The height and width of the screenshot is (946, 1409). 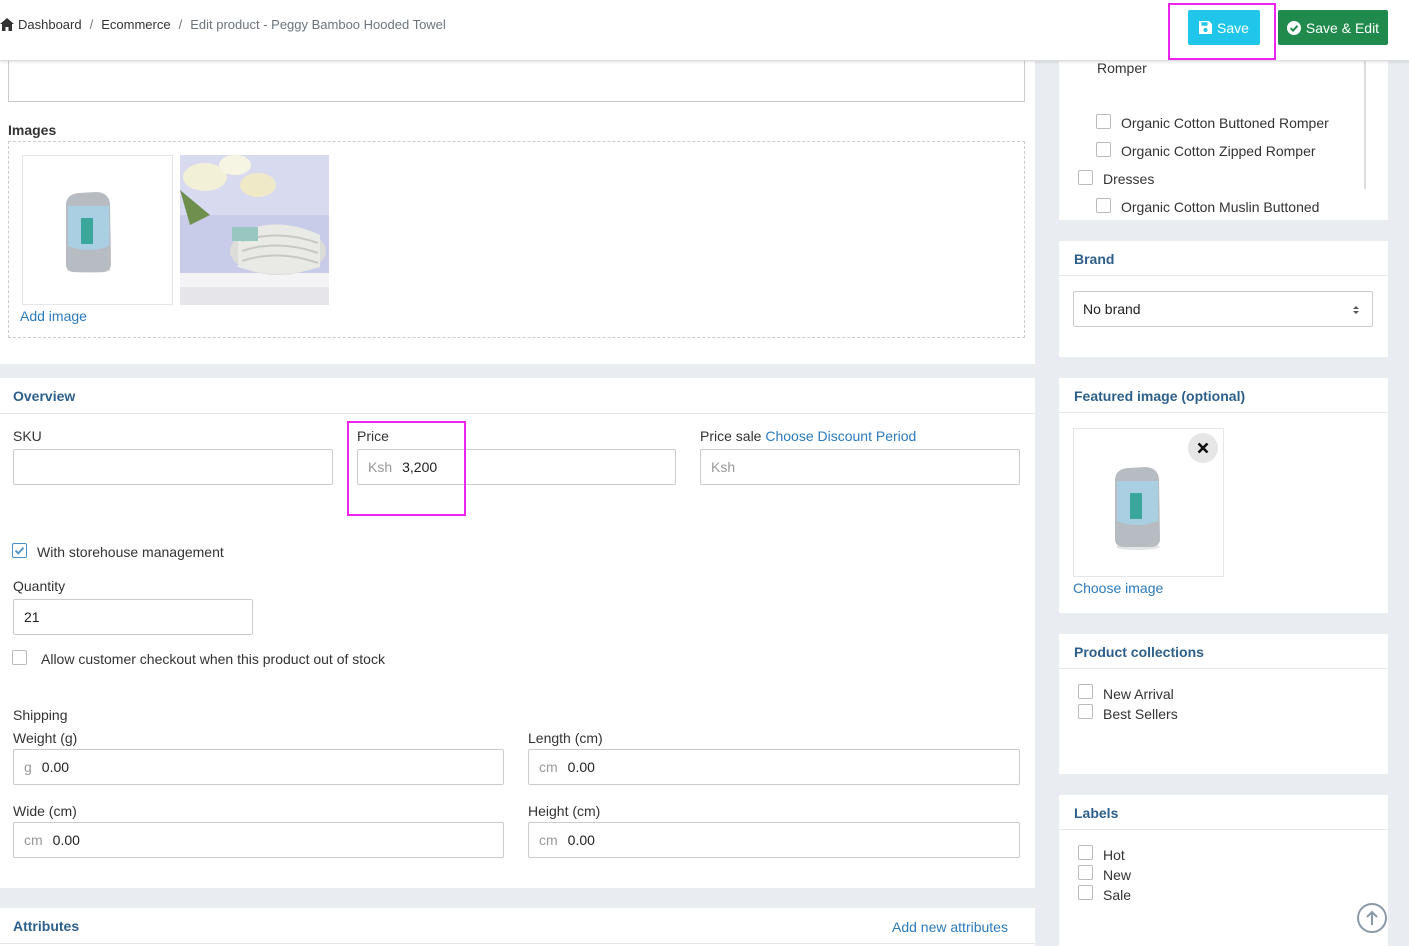 I want to click on category-label: Dresses, so click(x=1129, y=179).